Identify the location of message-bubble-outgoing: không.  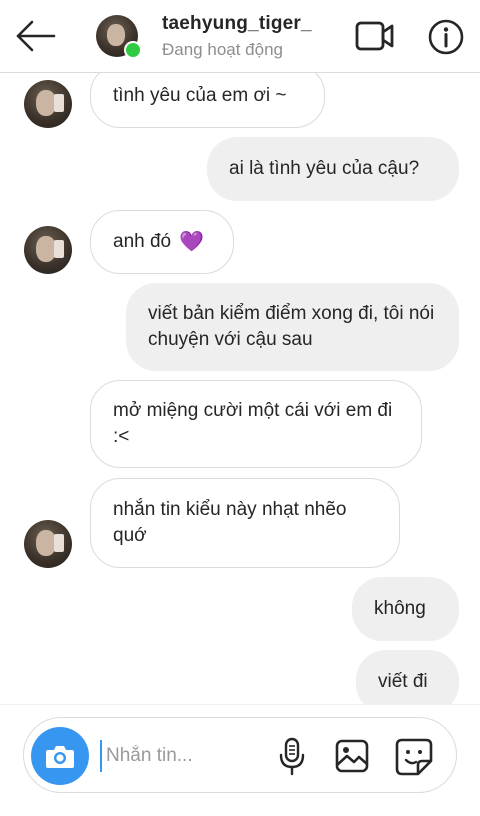
(405, 609).